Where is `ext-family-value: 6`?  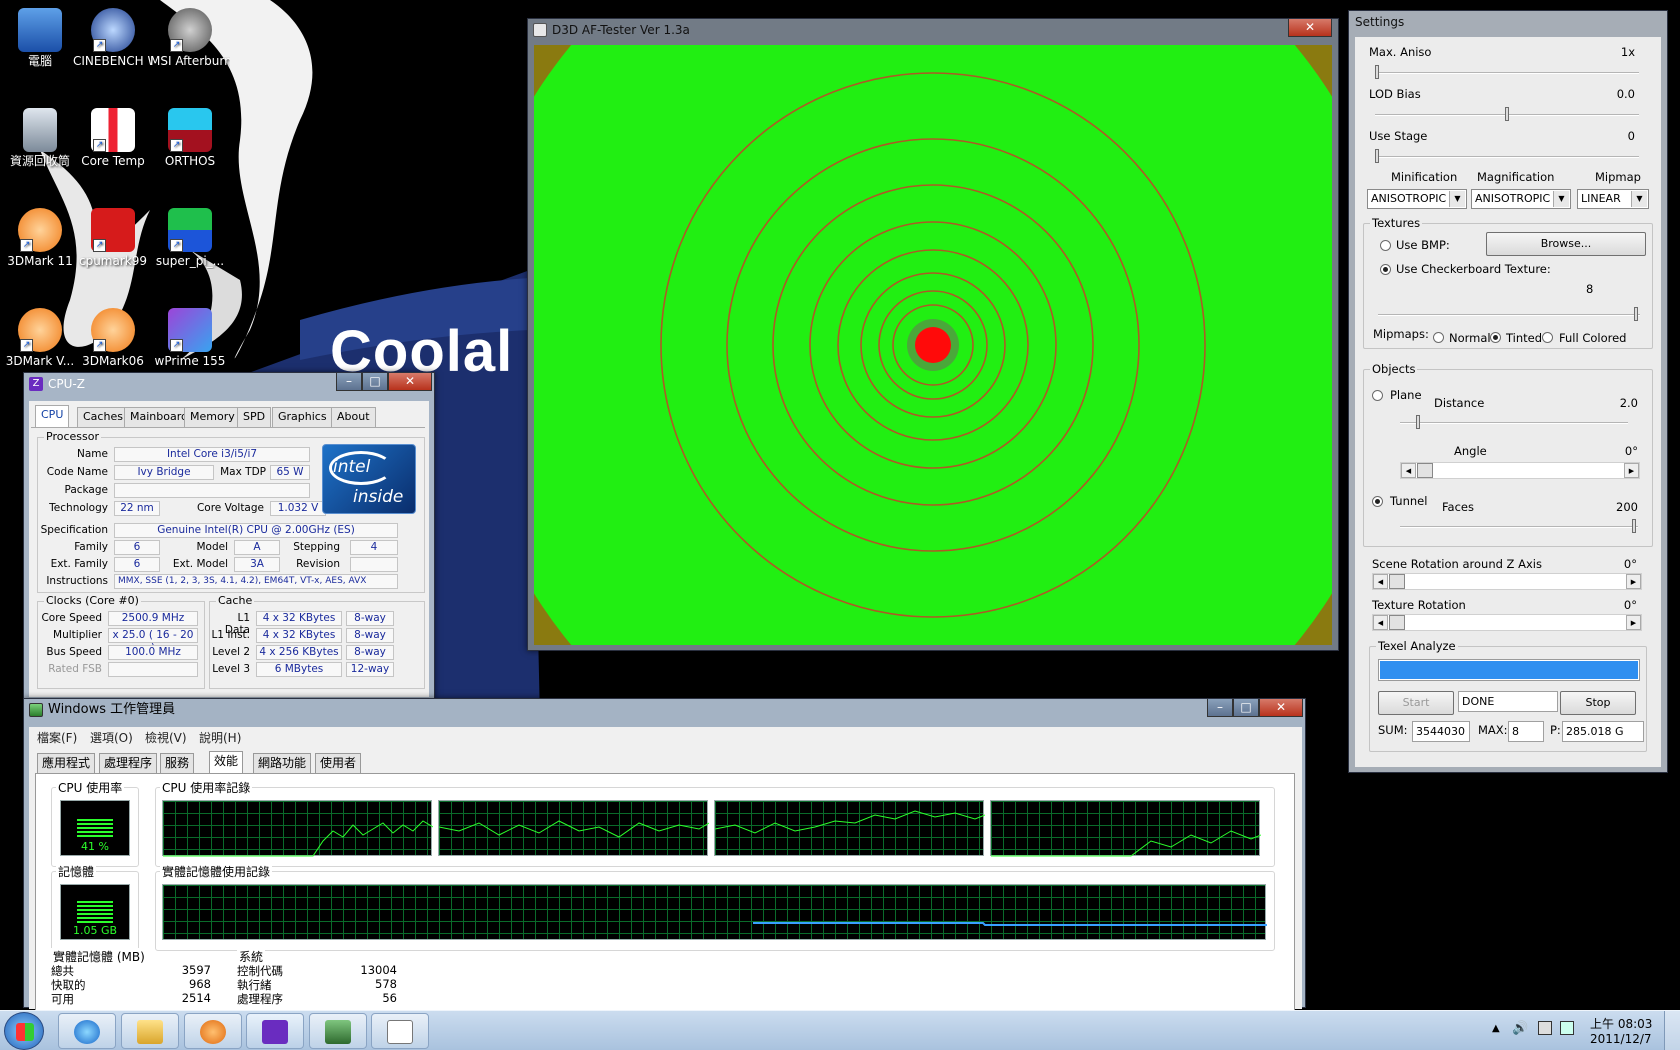 ext-family-value: 6 is located at coordinates (137, 564).